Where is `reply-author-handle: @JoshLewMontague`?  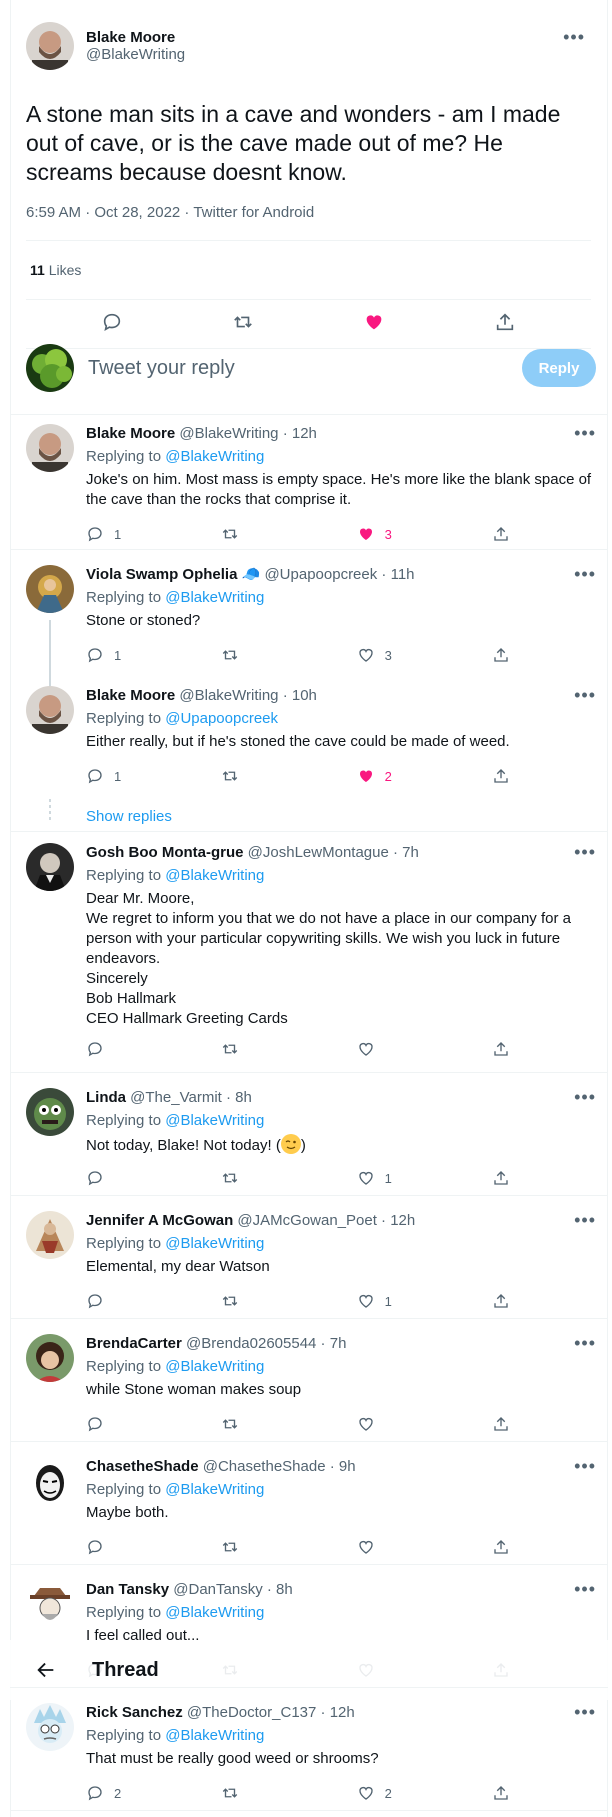 reply-author-handle: @JoshLewMontague is located at coordinates (318, 852).